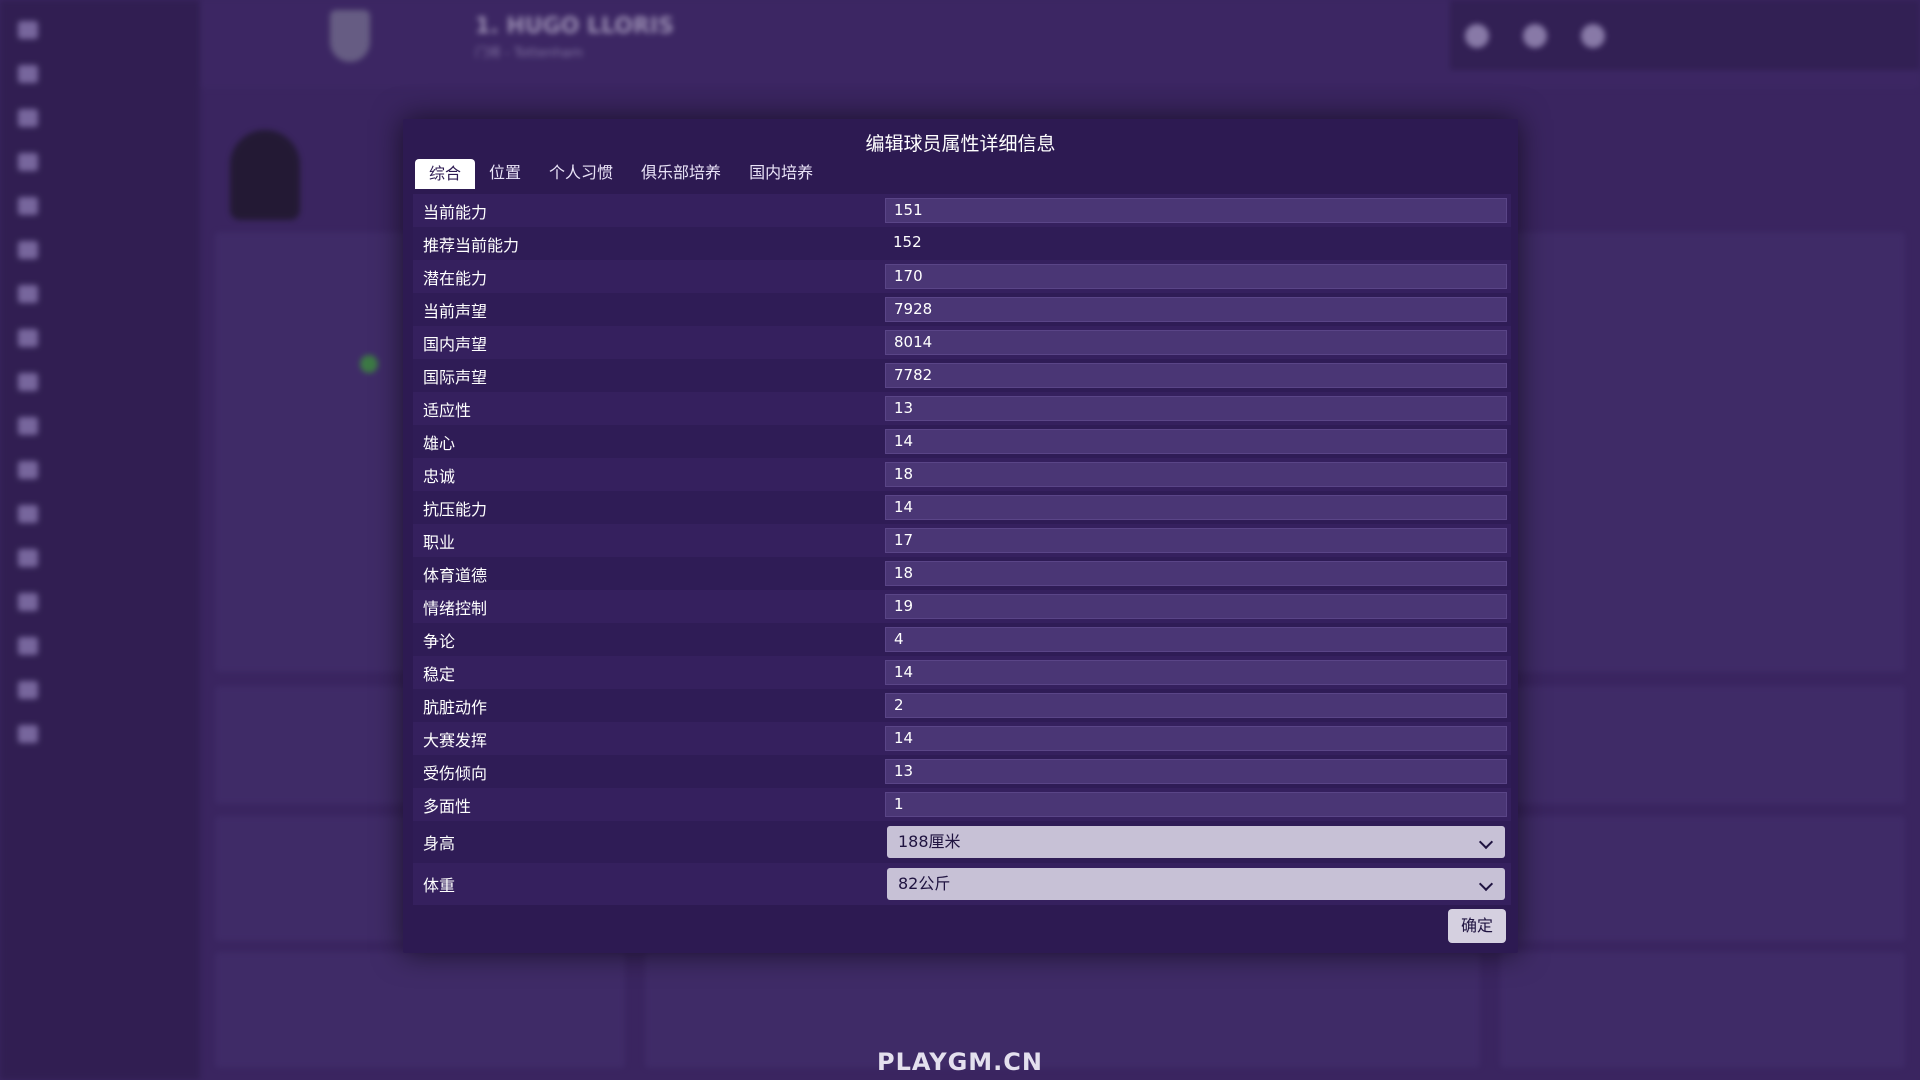  What do you see at coordinates (28, 382) in the screenshot?
I see `schedule-icon` at bounding box center [28, 382].